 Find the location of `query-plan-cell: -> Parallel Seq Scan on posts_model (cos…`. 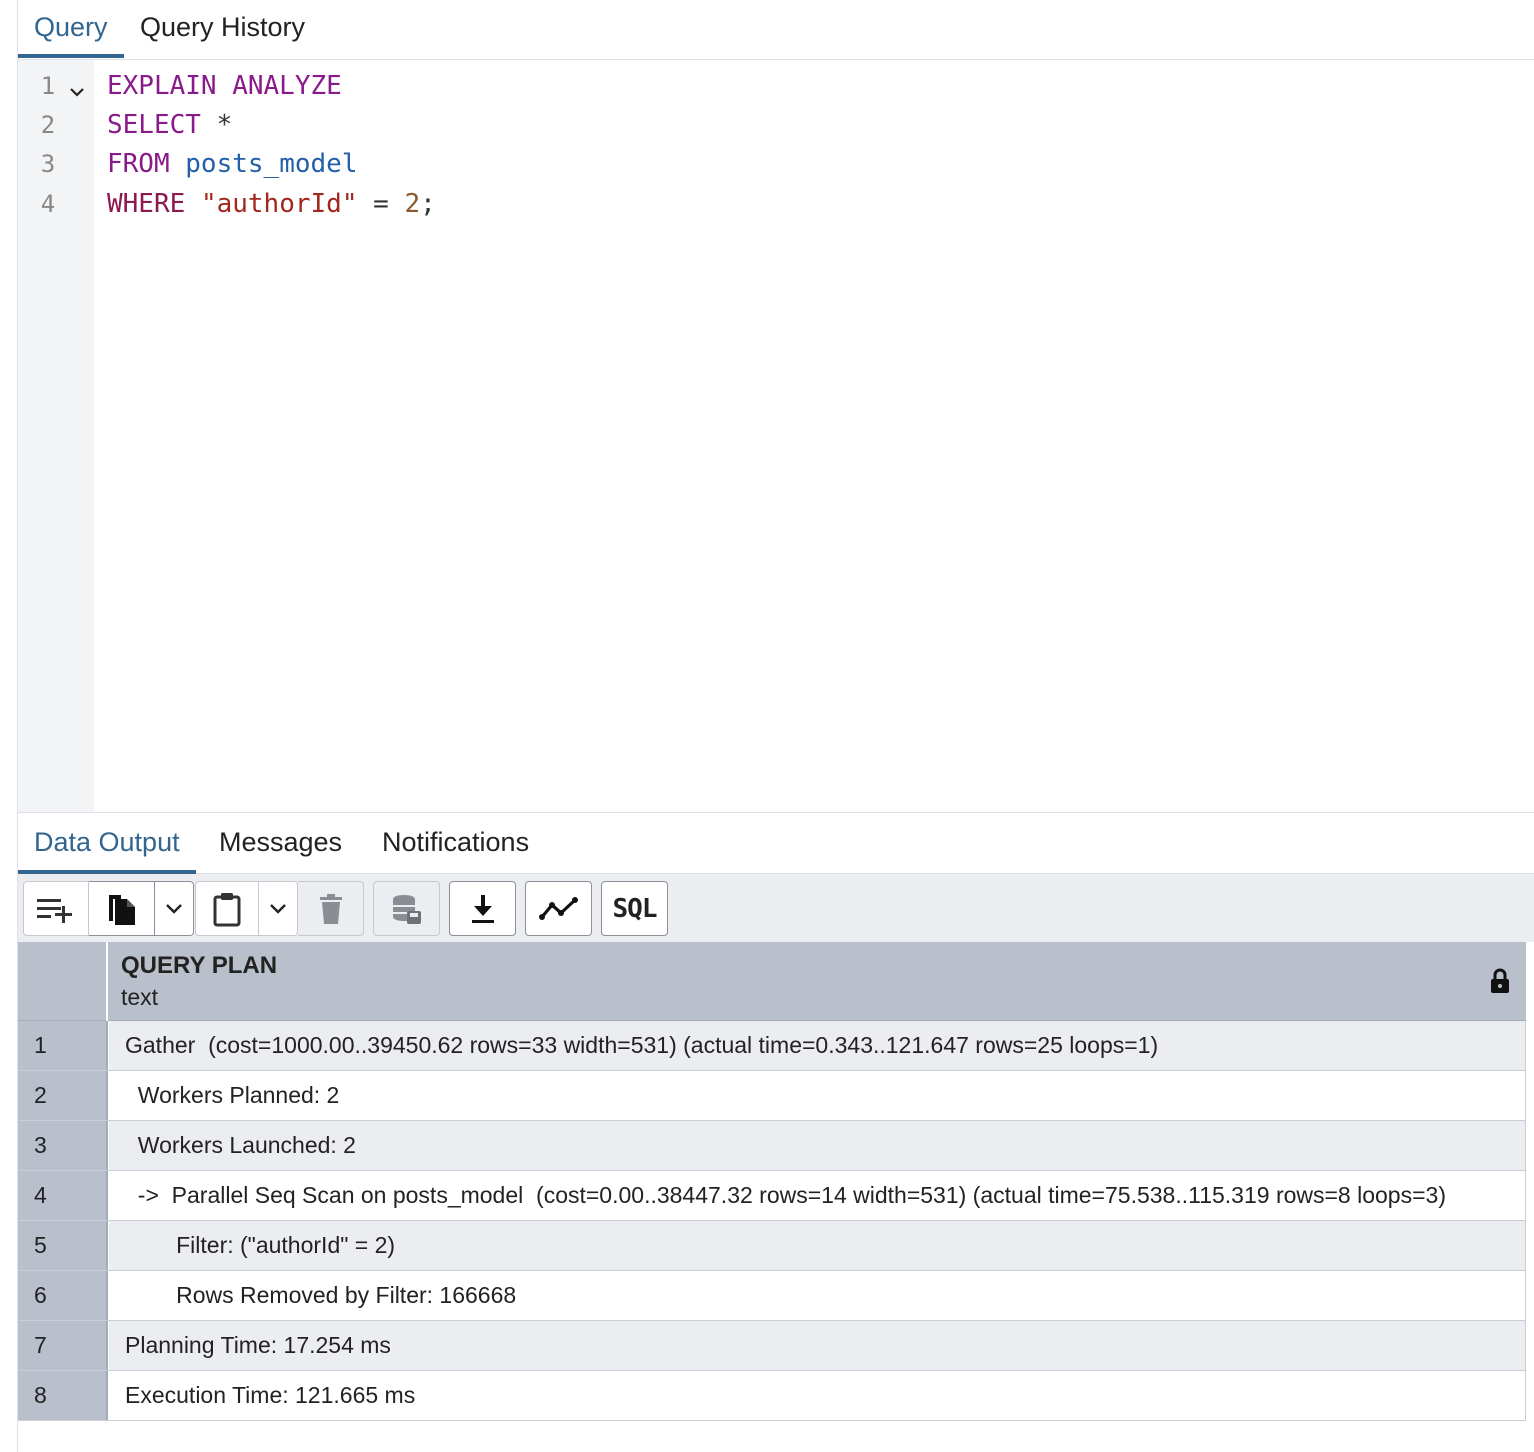

query-plan-cell: -> Parallel Seq Scan on posts_model (cos… is located at coordinates (817, 1195).